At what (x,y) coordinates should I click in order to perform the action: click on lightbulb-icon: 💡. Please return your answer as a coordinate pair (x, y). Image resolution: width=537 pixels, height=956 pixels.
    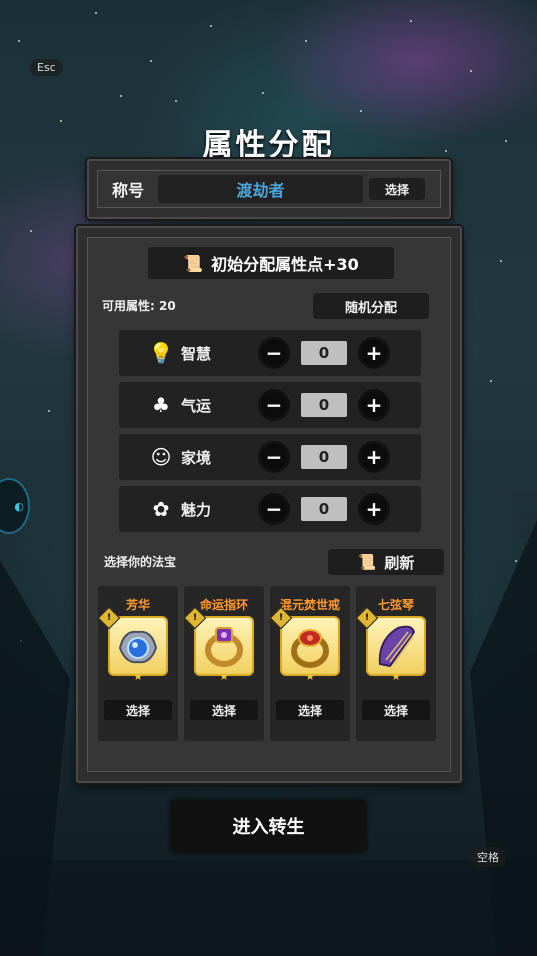
    Looking at the image, I should click on (161, 353).